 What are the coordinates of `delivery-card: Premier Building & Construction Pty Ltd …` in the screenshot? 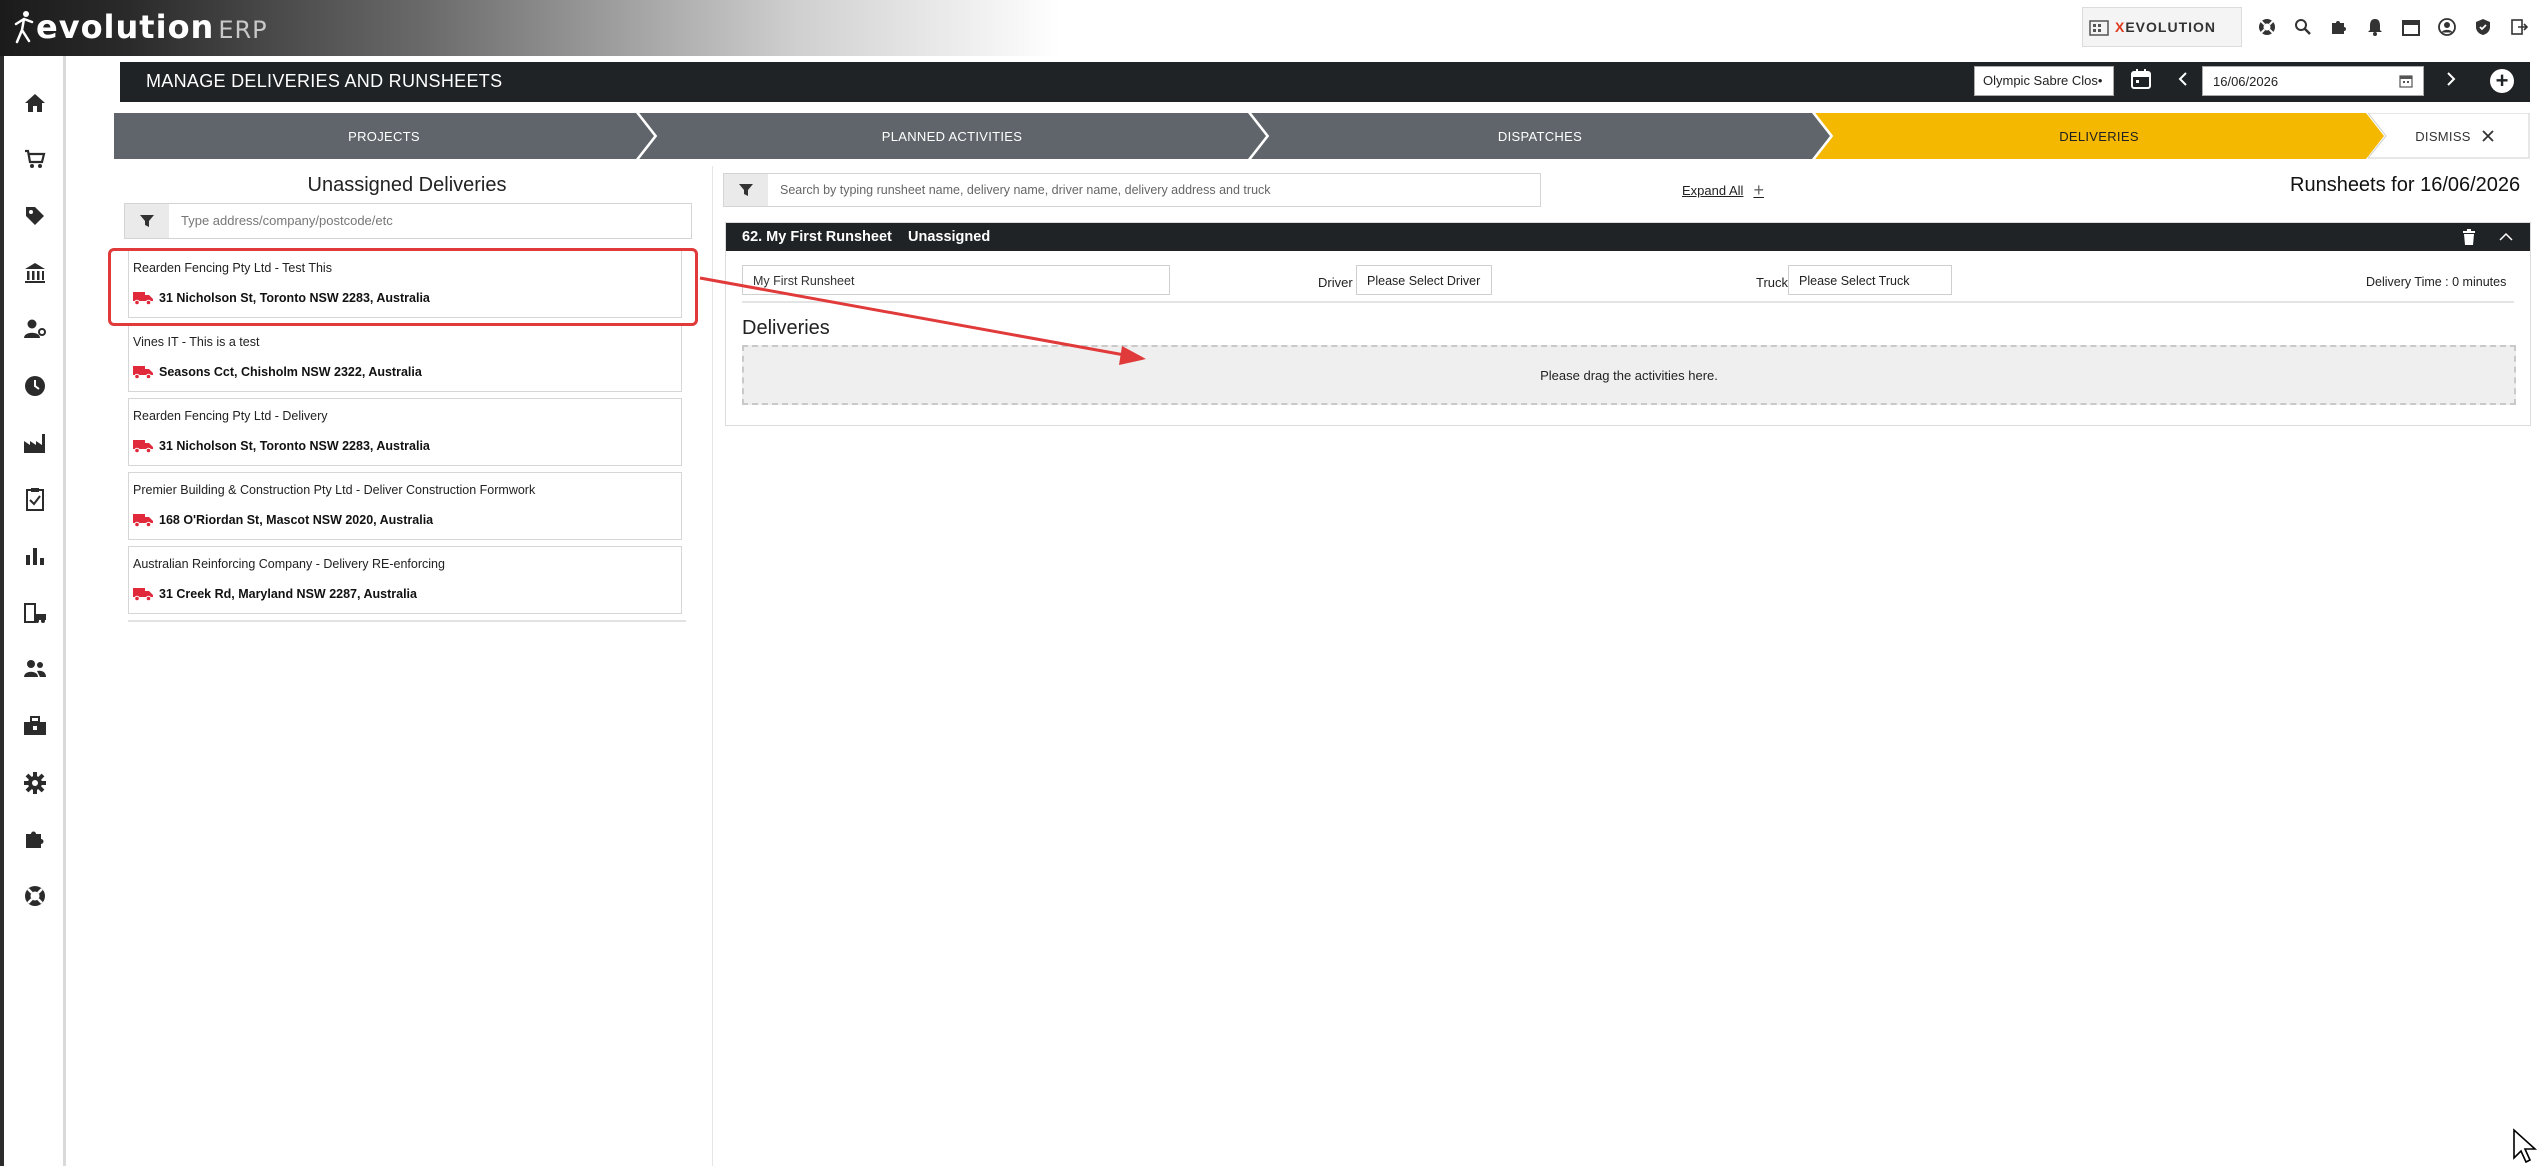 It's located at (405, 506).